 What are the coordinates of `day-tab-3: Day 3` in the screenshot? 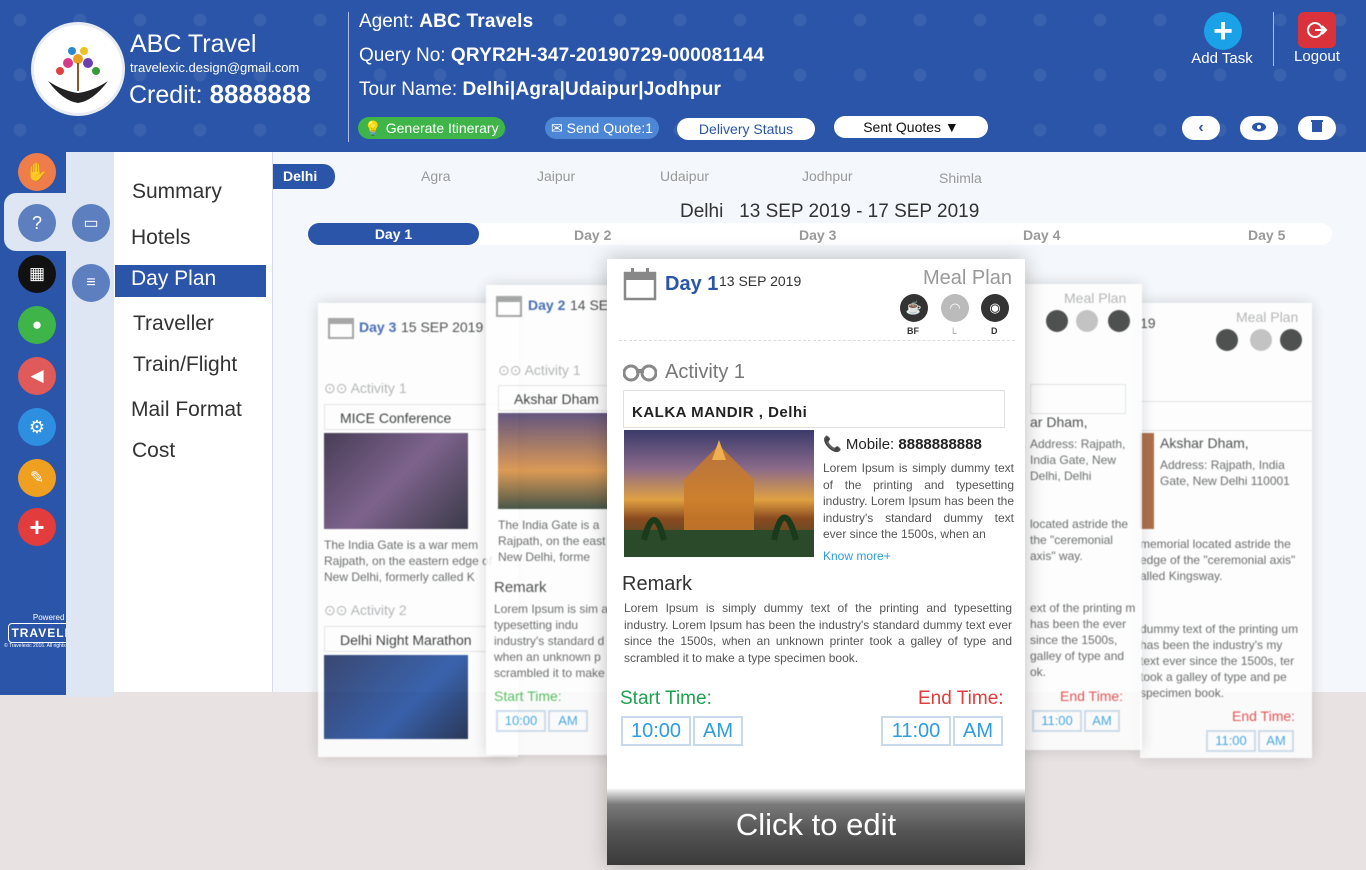 It's located at (817, 235).